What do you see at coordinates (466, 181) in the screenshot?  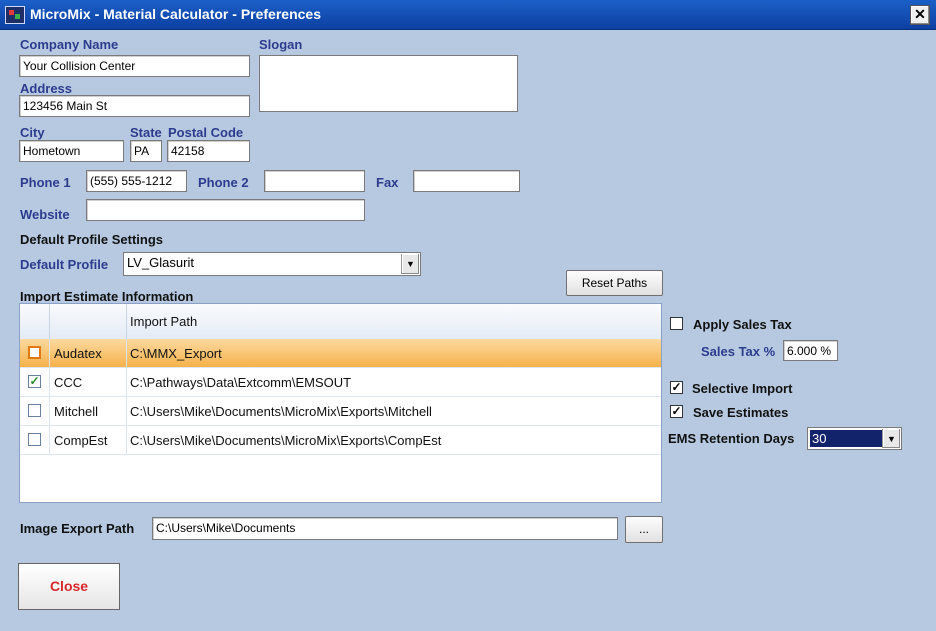 I see `fax-field` at bounding box center [466, 181].